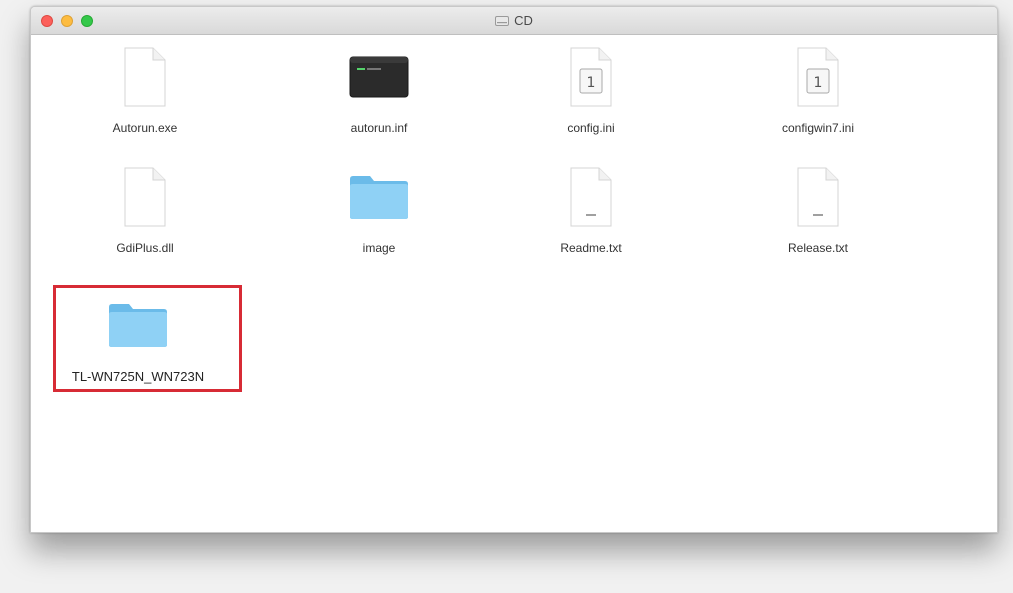  I want to click on window-title-text: CD, so click(523, 20).